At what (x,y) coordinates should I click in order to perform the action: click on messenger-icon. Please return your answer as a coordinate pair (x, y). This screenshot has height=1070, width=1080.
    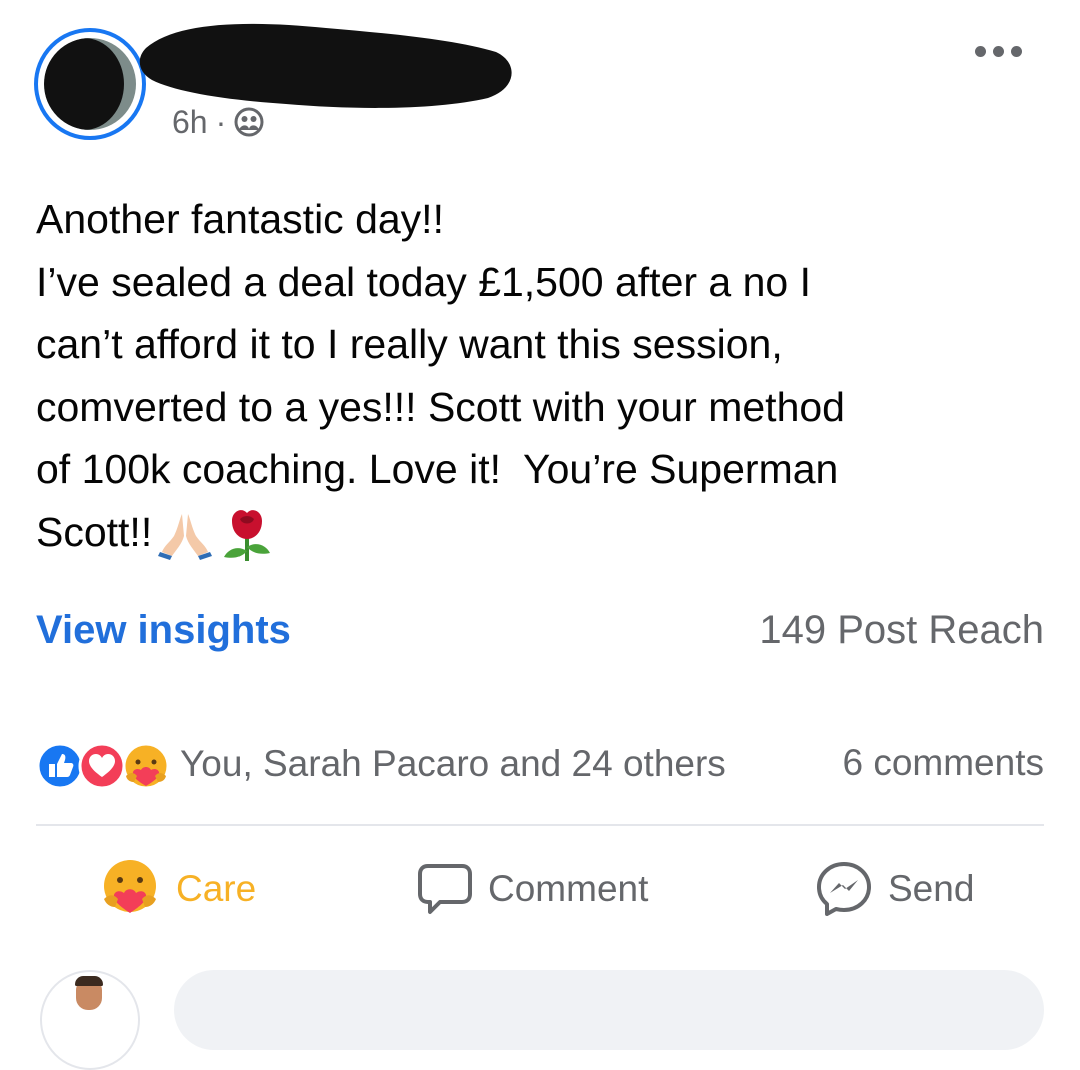
    Looking at the image, I should click on (844, 889).